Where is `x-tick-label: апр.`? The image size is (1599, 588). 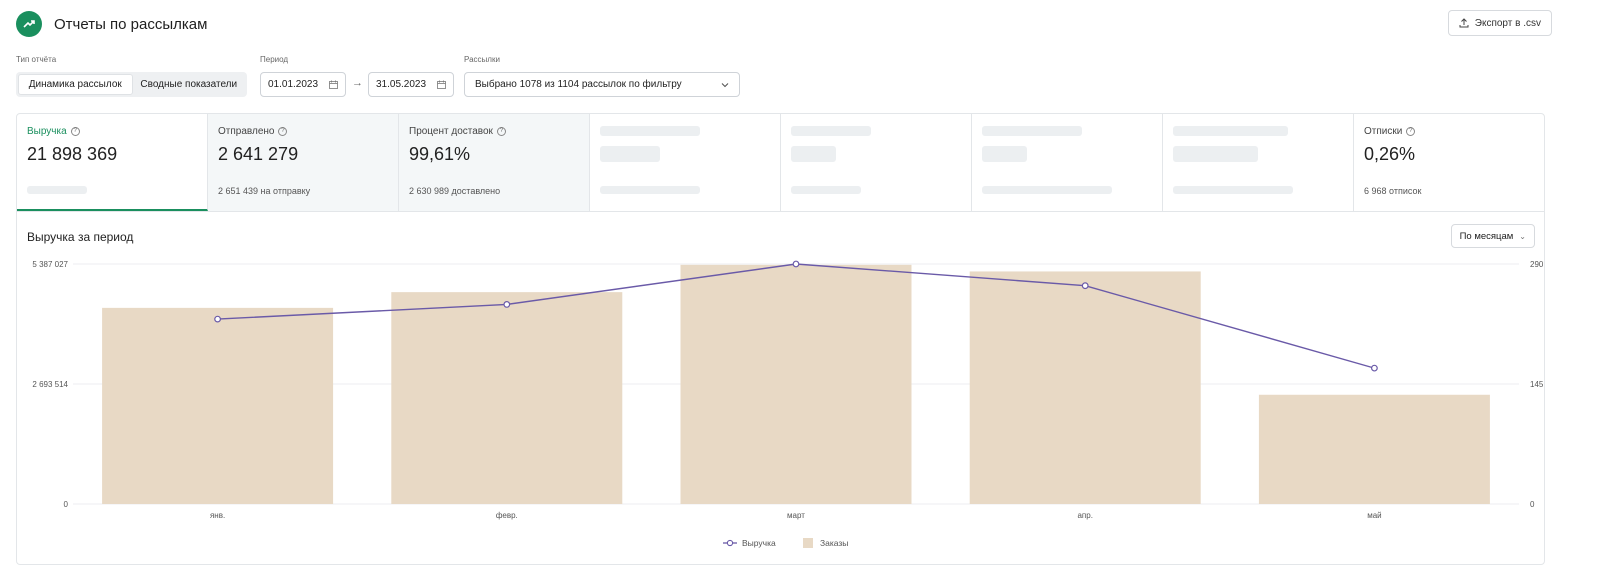 x-tick-label: апр. is located at coordinates (1084, 515).